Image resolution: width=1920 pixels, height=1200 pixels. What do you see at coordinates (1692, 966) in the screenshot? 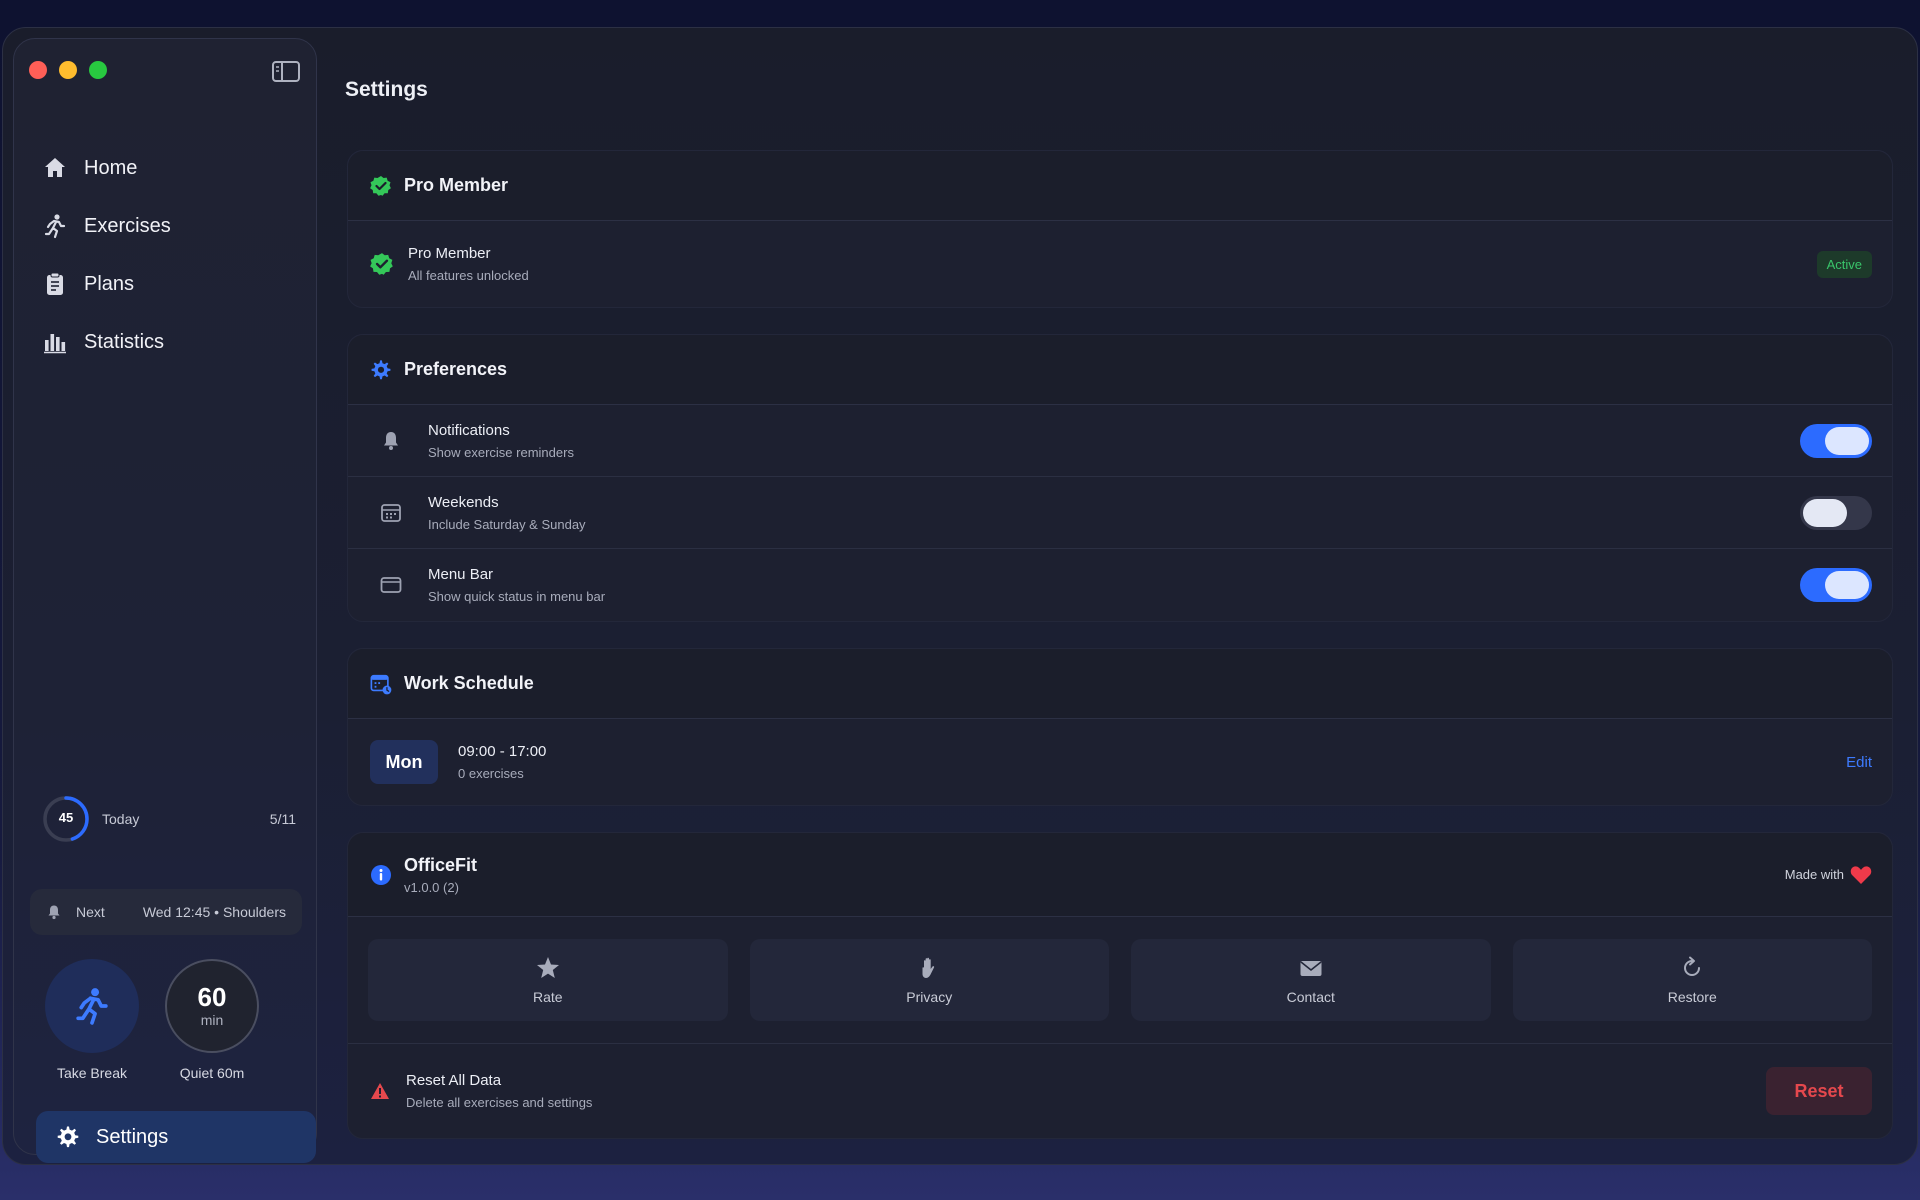
I see `refresh-icon` at bounding box center [1692, 966].